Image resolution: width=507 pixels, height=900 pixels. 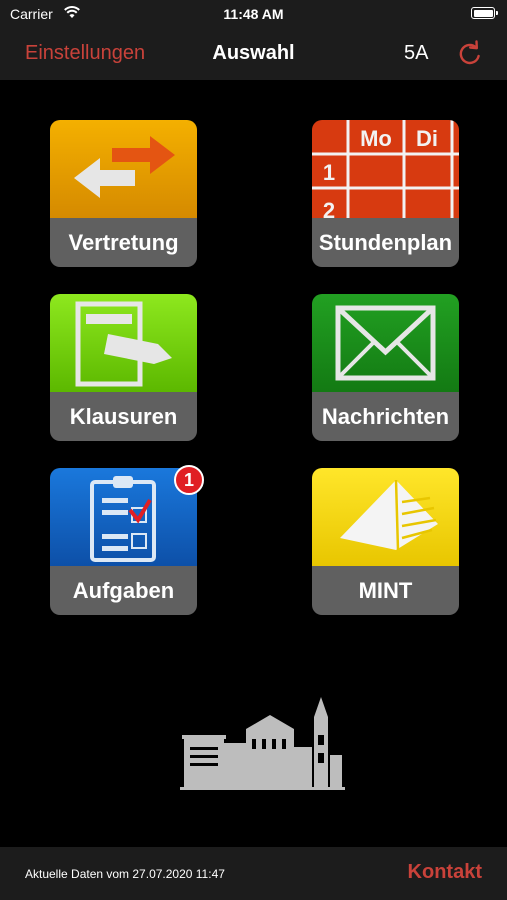 I want to click on tile-nachrichten: Nachrichten, so click(x=385, y=367).